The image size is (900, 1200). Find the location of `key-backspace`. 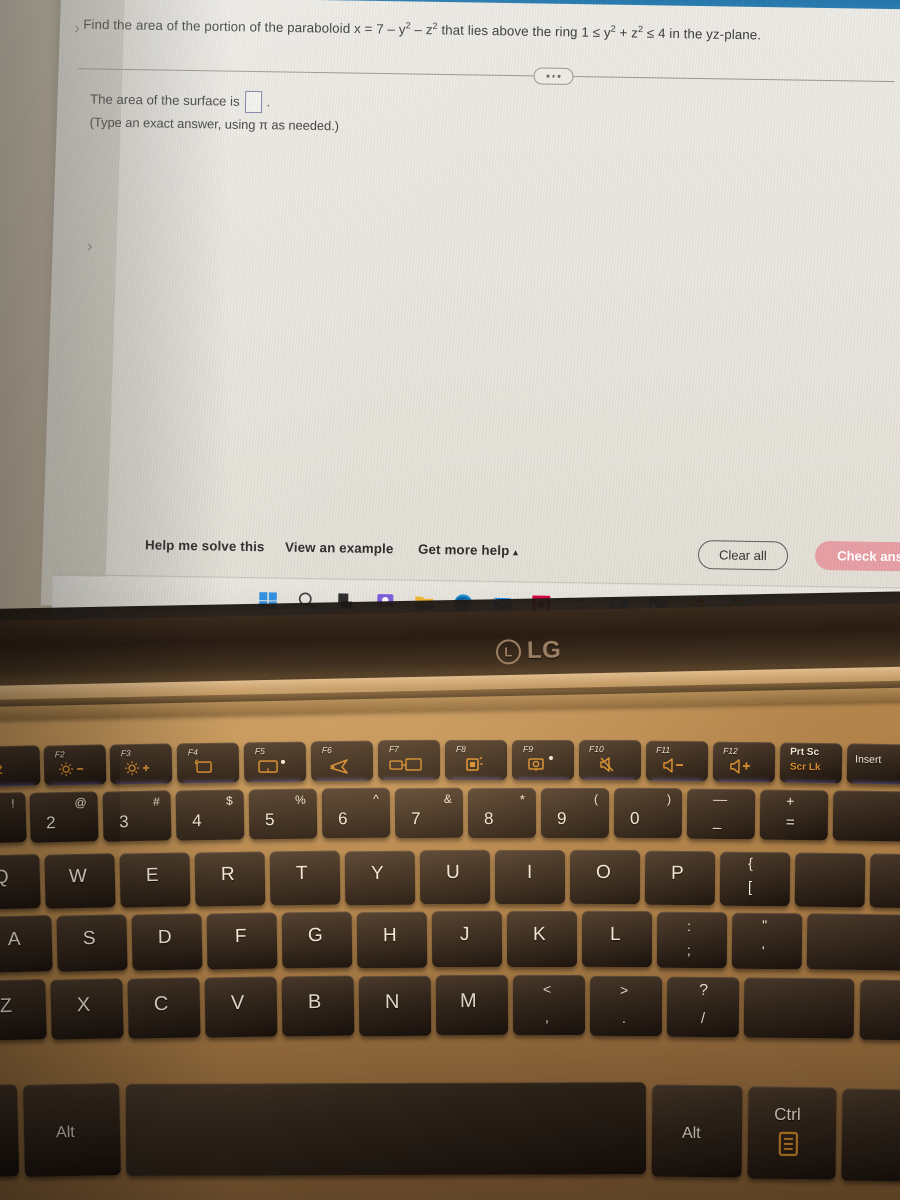

key-backspace is located at coordinates (866, 816).